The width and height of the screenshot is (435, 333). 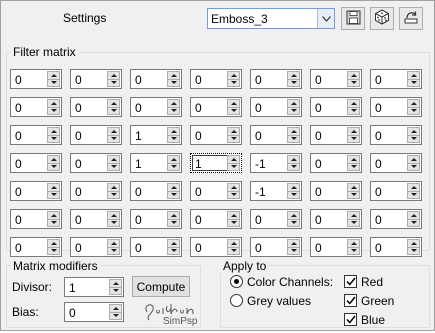 I want to click on color-channels-radio, so click(x=236, y=281).